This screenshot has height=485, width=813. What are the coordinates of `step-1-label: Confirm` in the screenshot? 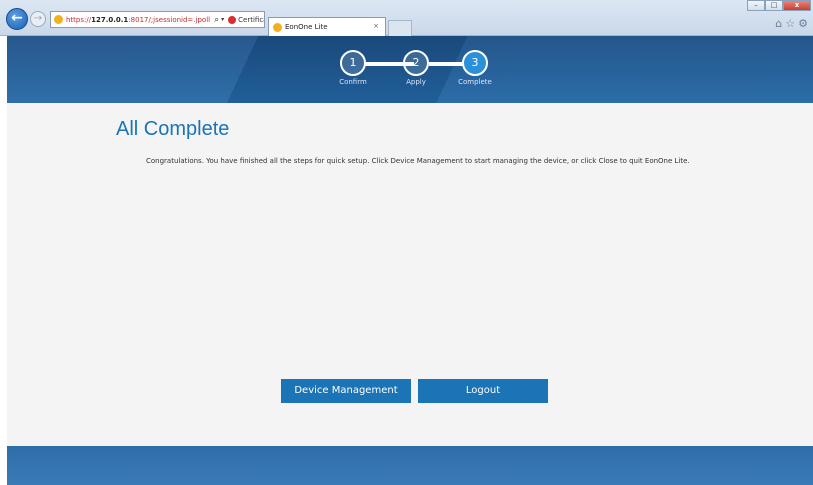 It's located at (353, 82).